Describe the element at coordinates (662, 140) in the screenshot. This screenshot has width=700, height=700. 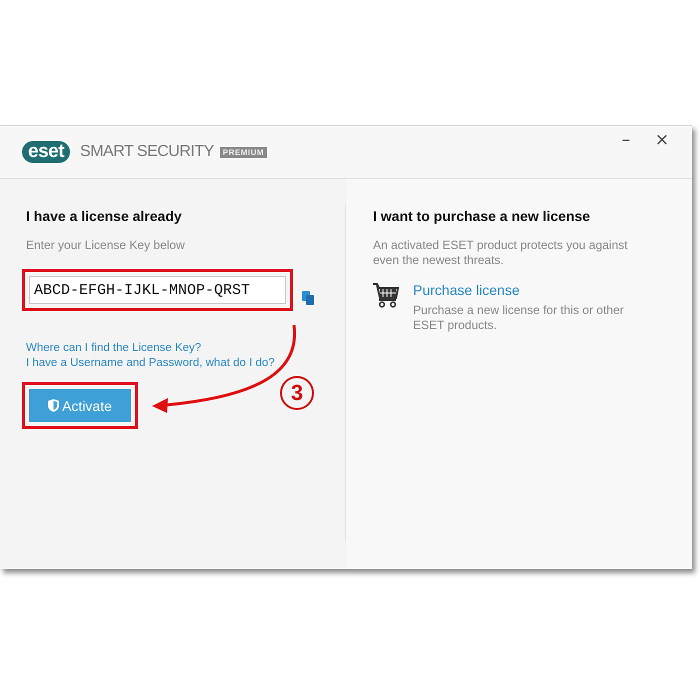
I see `close-button: ×` at that location.